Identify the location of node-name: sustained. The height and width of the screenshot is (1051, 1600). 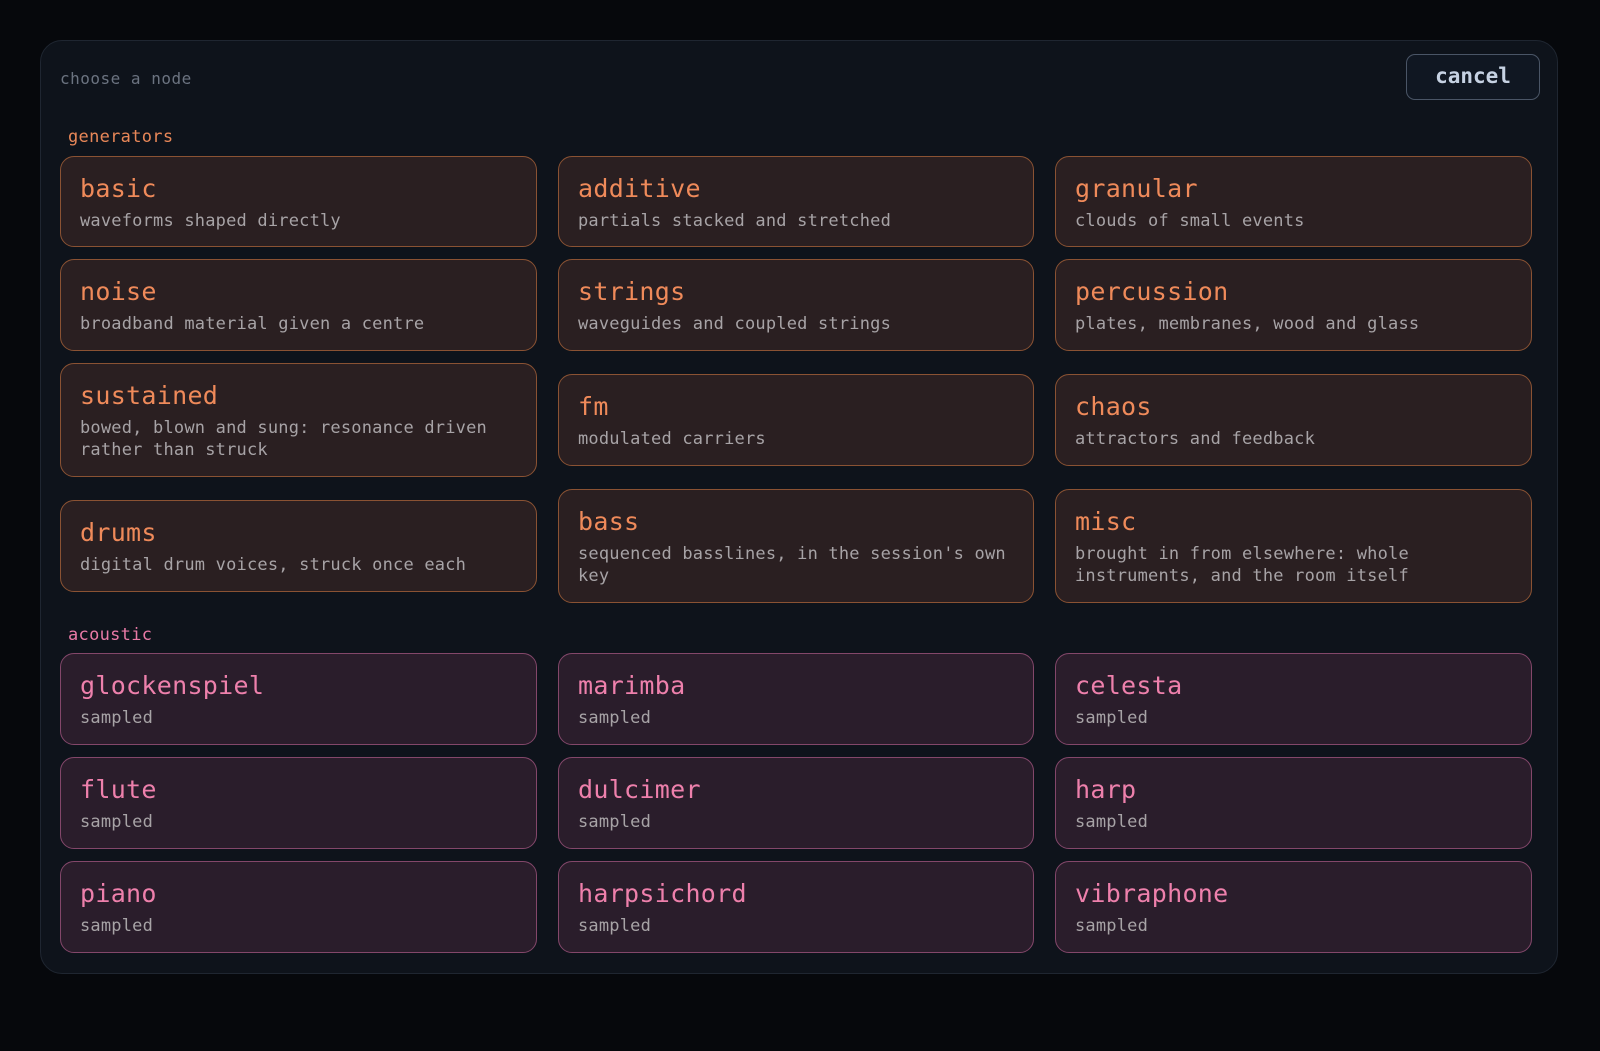
(149, 395).